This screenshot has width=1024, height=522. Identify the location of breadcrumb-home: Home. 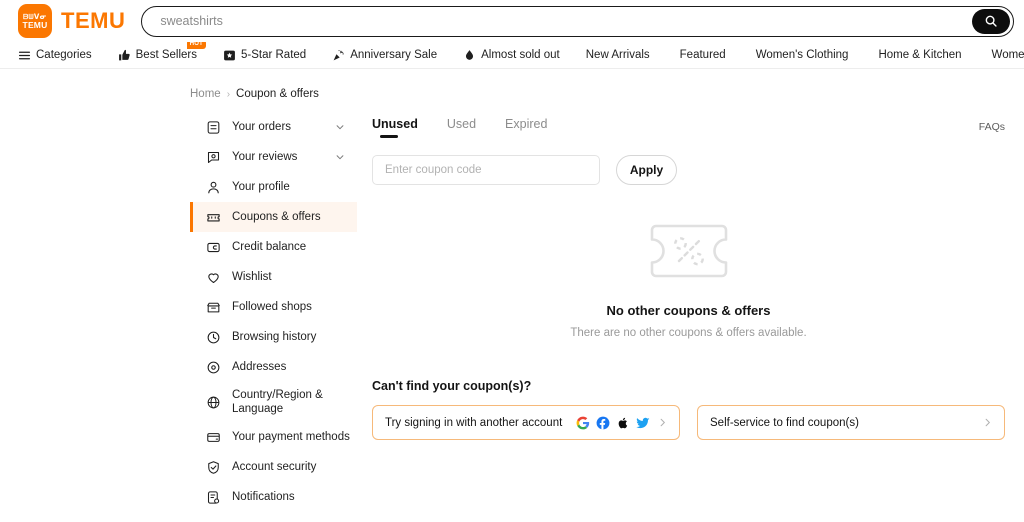
(205, 94).